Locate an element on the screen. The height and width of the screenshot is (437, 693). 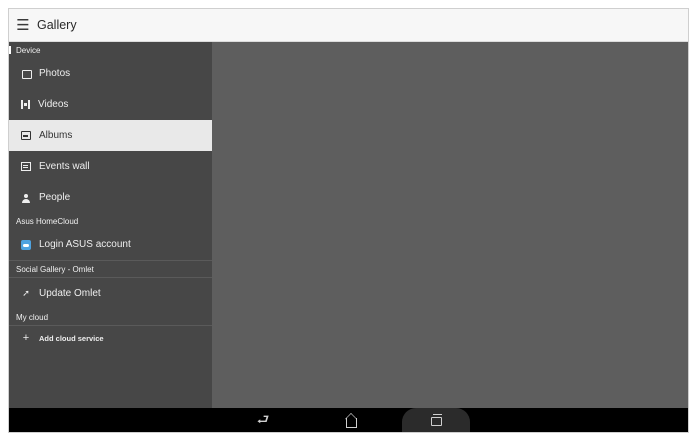
recents-icon is located at coordinates (436, 420).